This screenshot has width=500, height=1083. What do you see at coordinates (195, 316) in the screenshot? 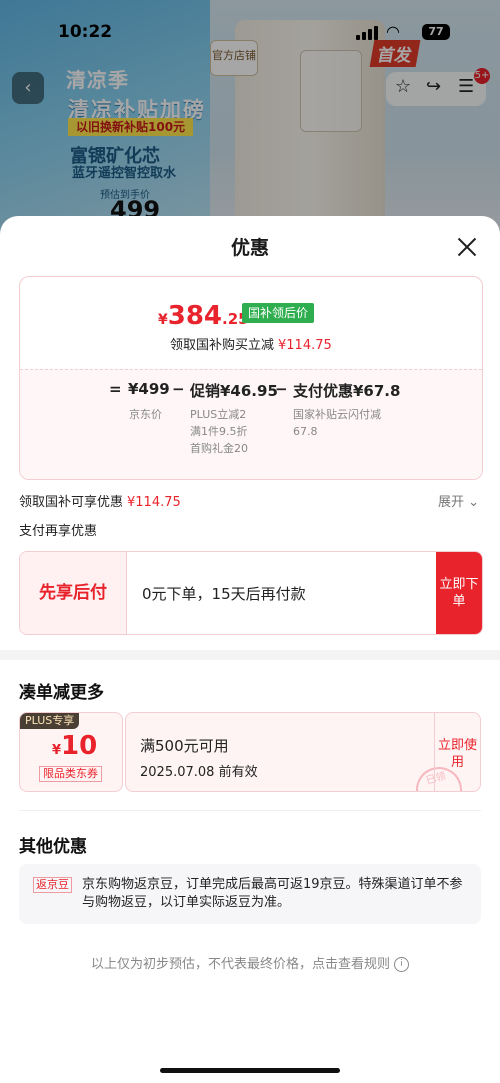
I see `price-integer: 384` at bounding box center [195, 316].